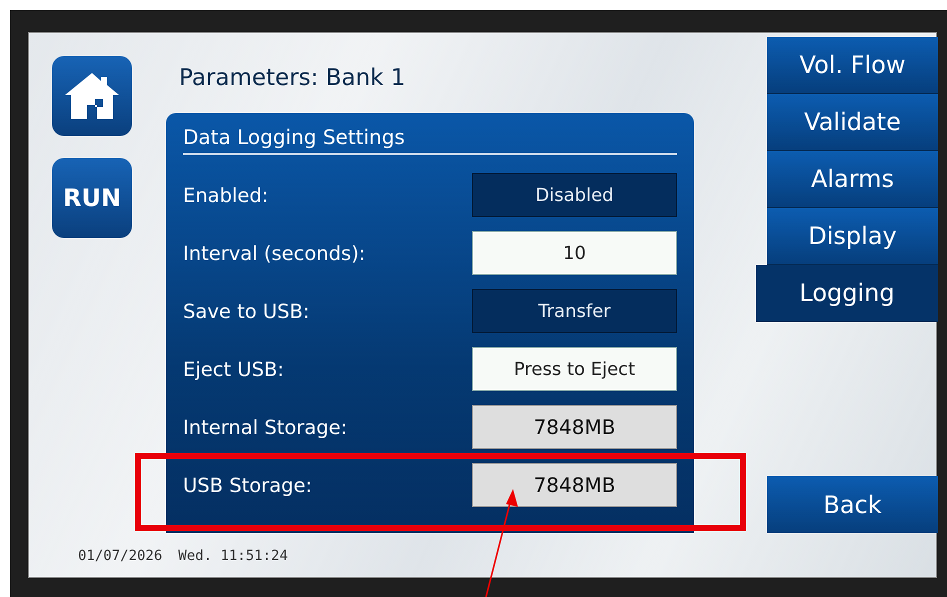  I want to click on home-button, so click(92, 96).